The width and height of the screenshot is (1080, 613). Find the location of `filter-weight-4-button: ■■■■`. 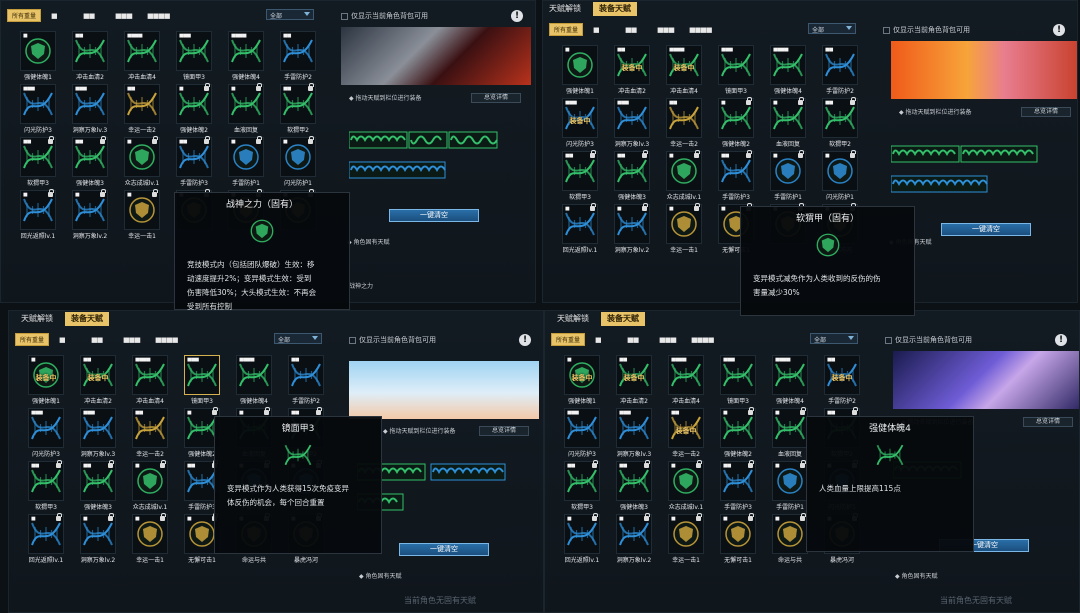

filter-weight-4-button: ■■■■ is located at coordinates (700, 30).